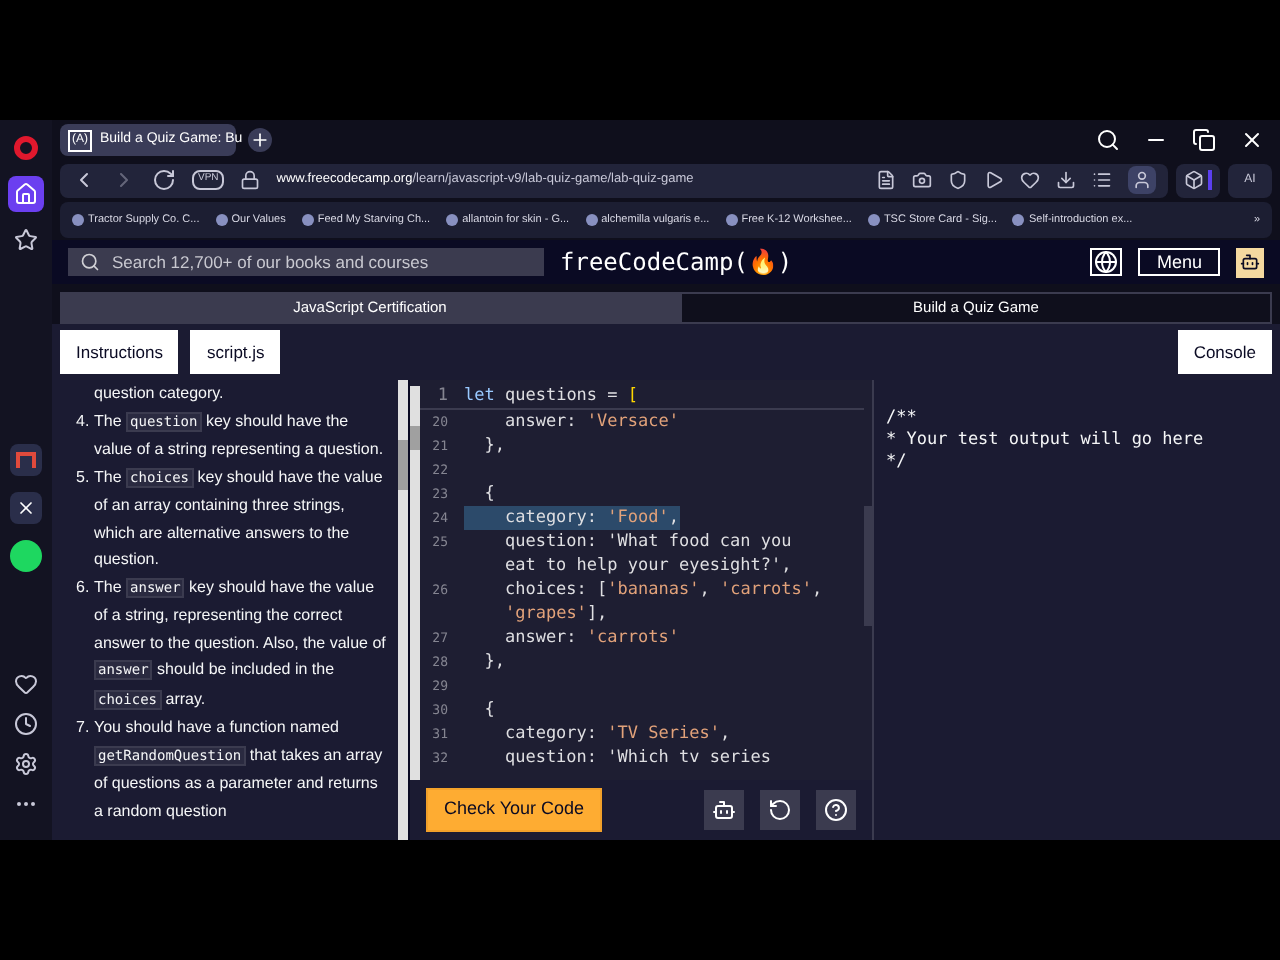  What do you see at coordinates (886, 180) in the screenshot?
I see `note-icon` at bounding box center [886, 180].